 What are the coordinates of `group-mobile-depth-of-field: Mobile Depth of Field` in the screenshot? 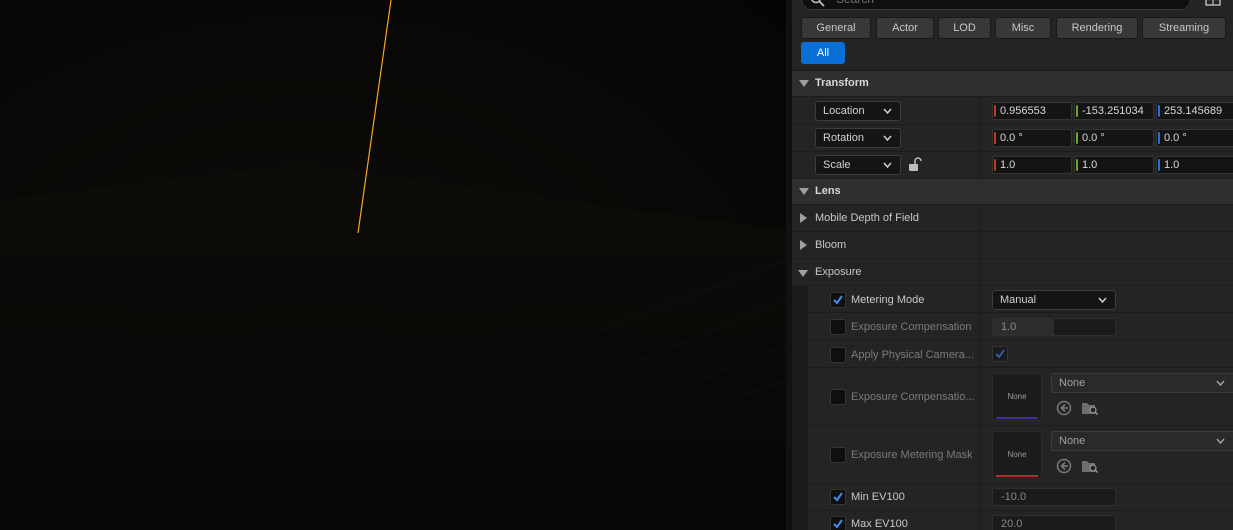 It's located at (1012, 217).